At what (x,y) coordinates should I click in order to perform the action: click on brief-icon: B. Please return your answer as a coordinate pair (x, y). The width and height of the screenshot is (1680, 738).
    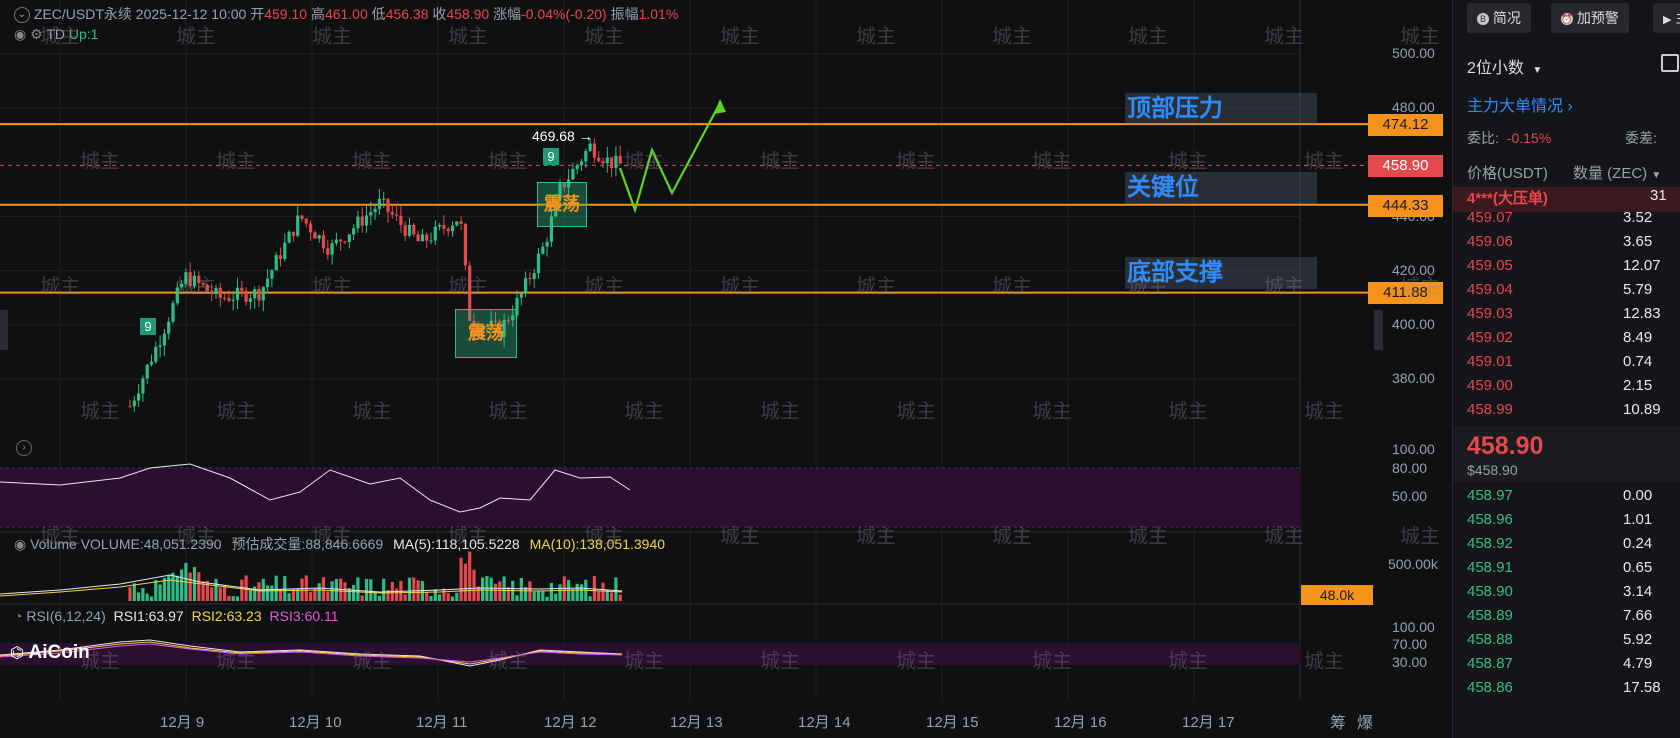
    Looking at the image, I should click on (1483, 19).